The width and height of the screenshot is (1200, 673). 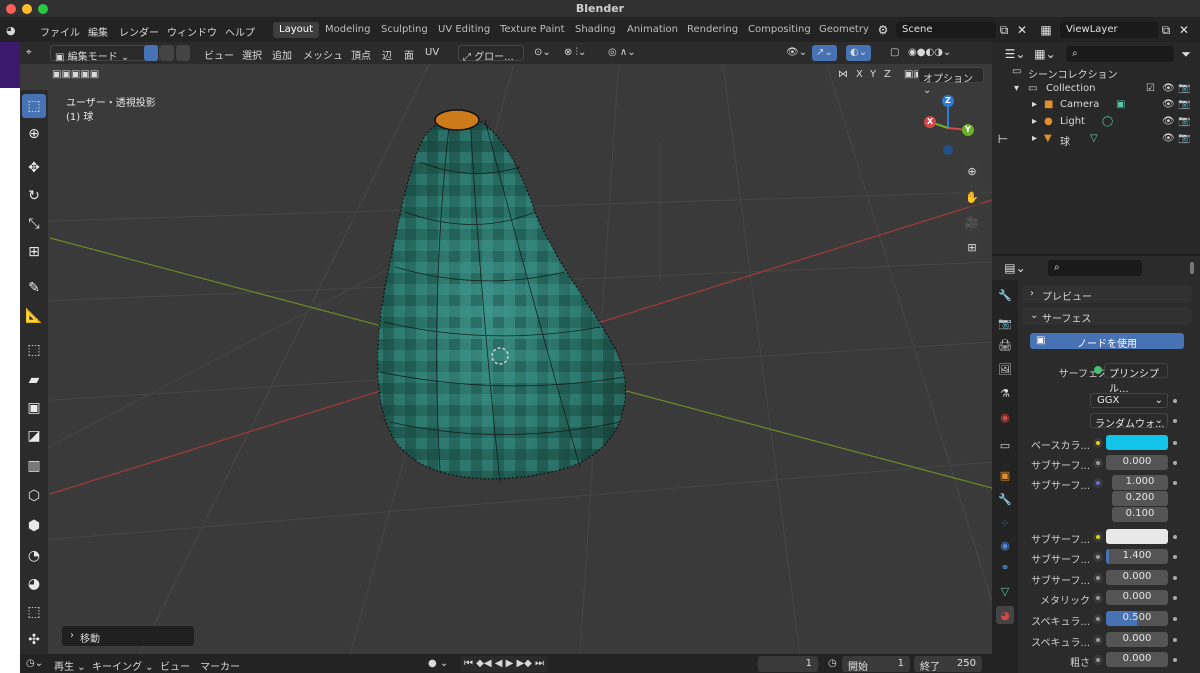 What do you see at coordinates (859, 75) in the screenshot?
I see `axis-x-toggle: X` at bounding box center [859, 75].